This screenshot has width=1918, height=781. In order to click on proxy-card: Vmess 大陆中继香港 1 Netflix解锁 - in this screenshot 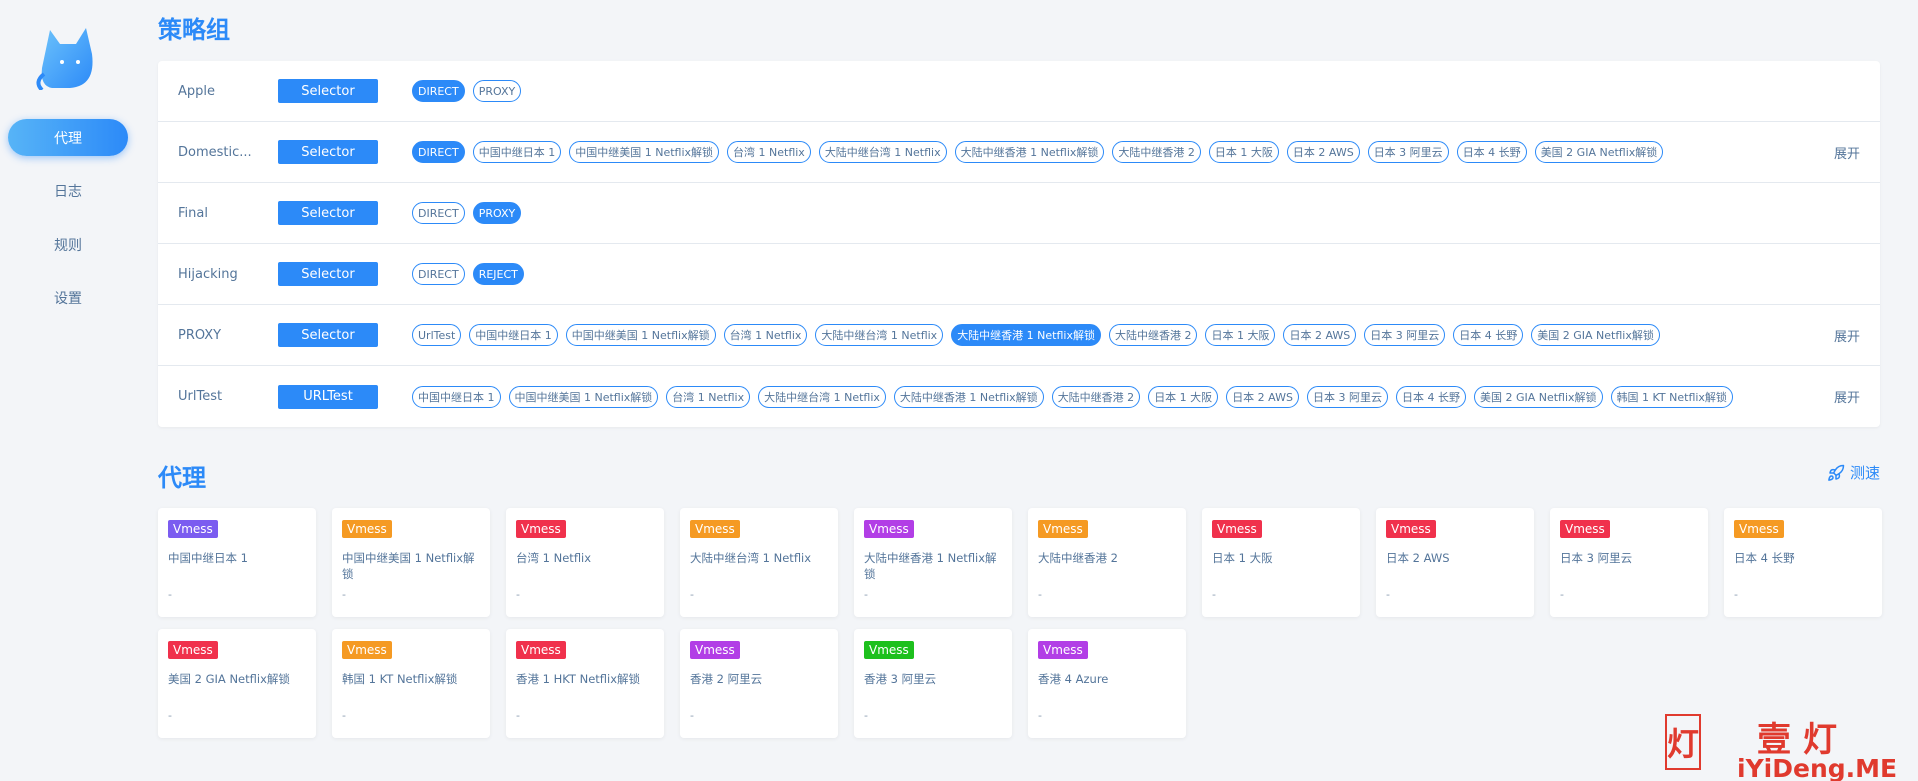, I will do `click(933, 562)`.